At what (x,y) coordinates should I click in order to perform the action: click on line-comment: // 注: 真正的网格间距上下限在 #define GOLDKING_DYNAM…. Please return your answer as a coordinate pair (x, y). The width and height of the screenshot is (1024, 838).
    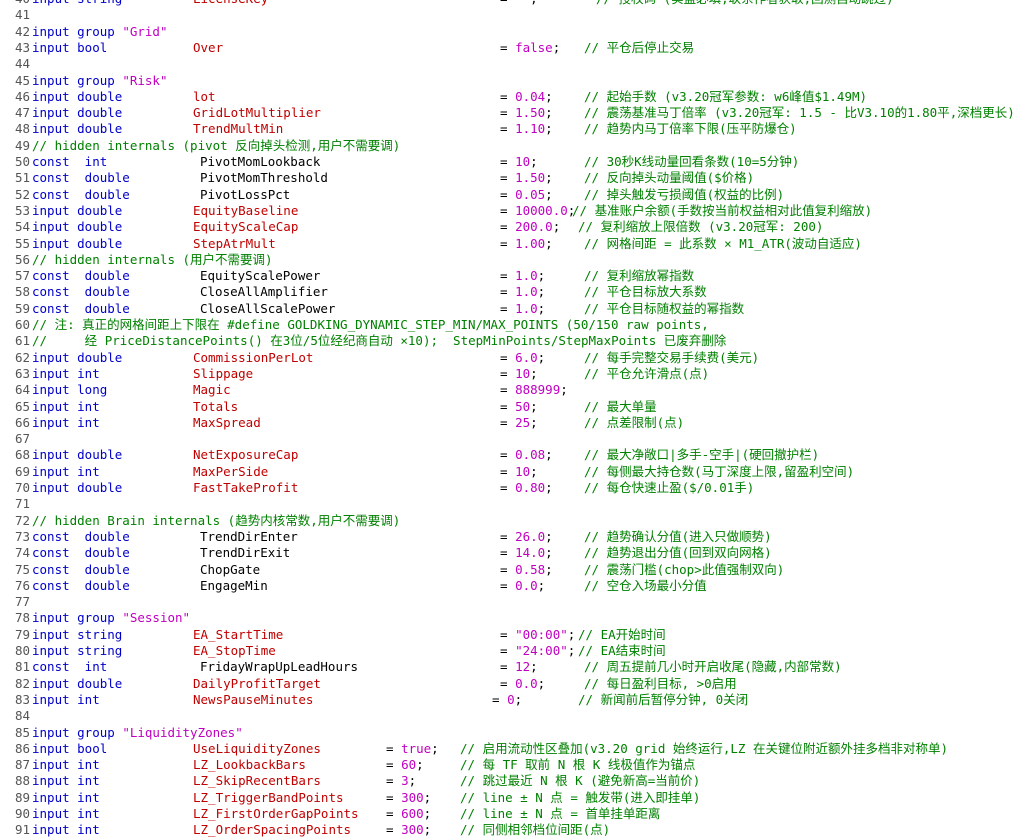
    Looking at the image, I should click on (370, 324).